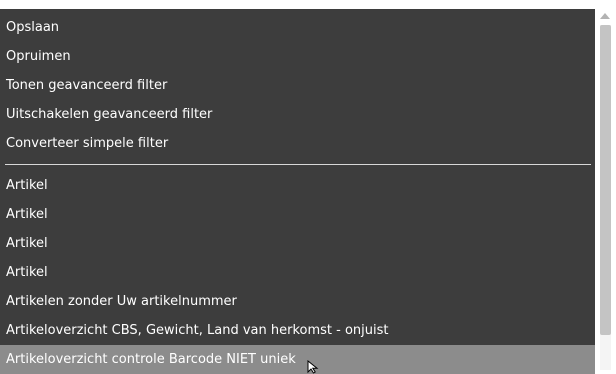  Describe the element at coordinates (297, 301) in the screenshot. I see `menu-item-artikelen-zonder-uw-artikelnummer: Artikelen zonder Uw artikelnummer` at that location.